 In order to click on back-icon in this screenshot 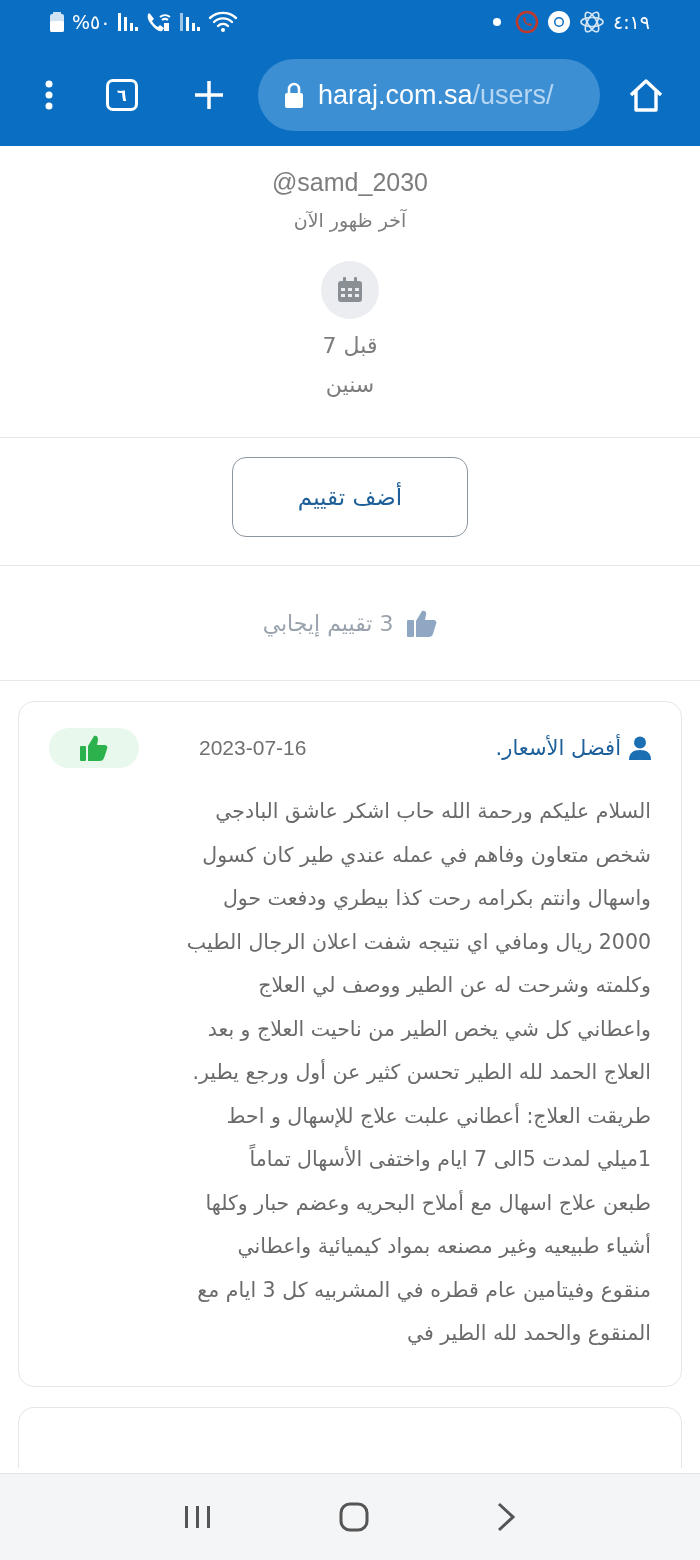, I will do `click(506, 1517)`.